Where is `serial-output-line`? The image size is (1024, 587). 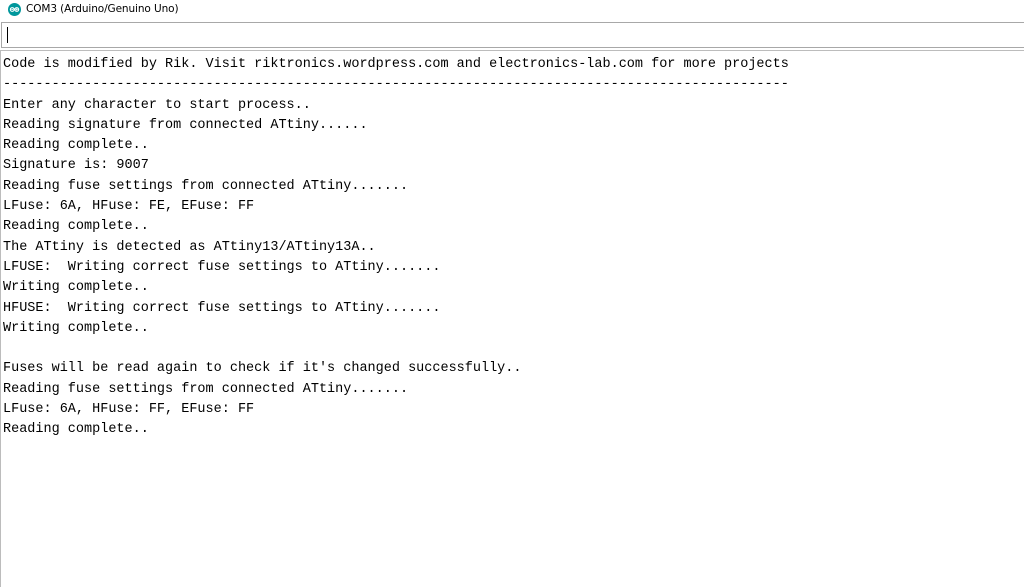
serial-output-line is located at coordinates (396, 349).